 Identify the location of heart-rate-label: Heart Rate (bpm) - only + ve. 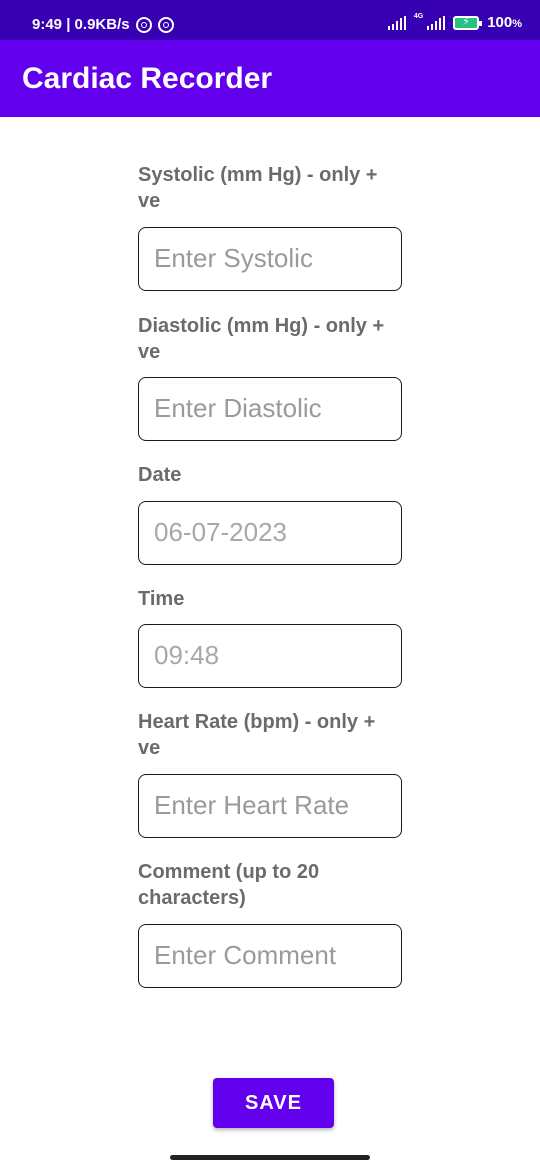
(257, 735).